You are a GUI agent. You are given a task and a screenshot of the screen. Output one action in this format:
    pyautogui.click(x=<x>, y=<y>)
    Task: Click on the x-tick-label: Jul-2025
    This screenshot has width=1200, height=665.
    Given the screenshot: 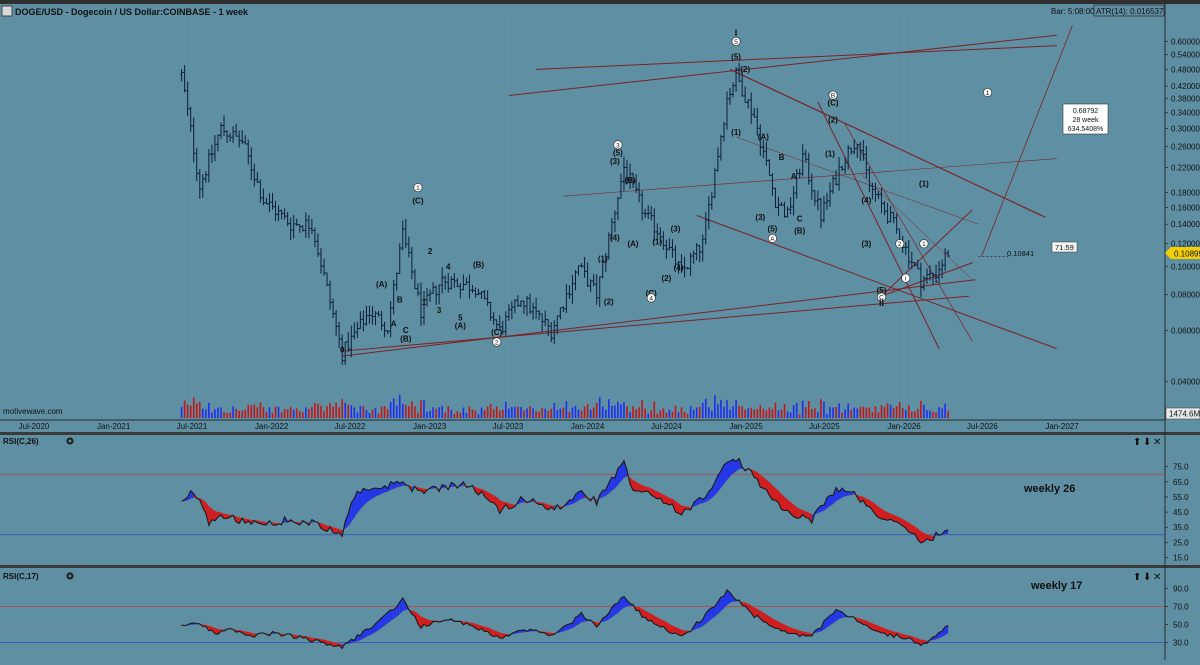 What is the action you would take?
    pyautogui.click(x=824, y=426)
    